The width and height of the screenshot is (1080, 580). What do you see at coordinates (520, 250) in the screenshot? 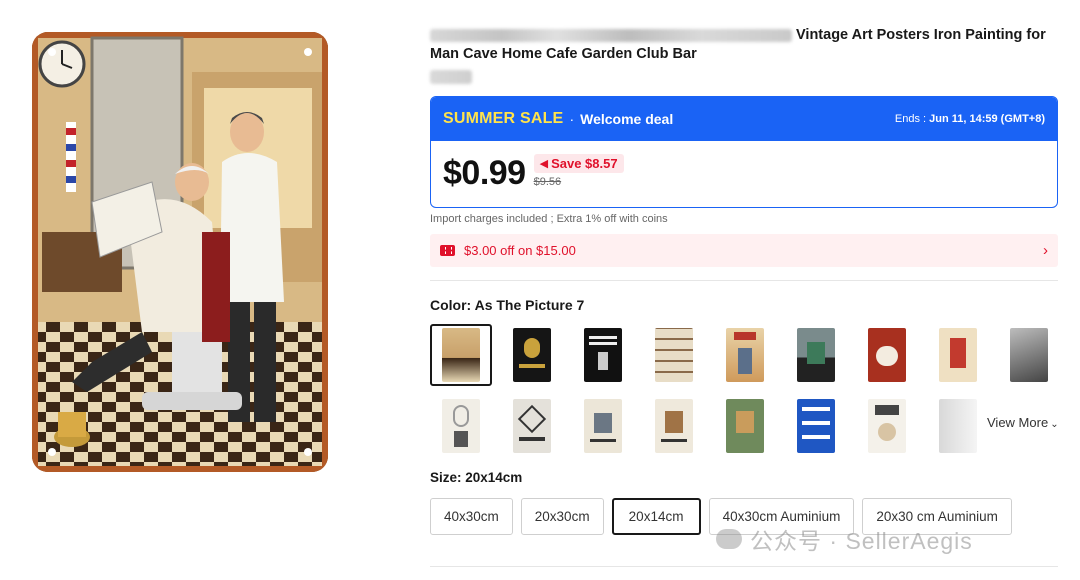
I see `coupon-text: $3.00 off on $15.00` at bounding box center [520, 250].